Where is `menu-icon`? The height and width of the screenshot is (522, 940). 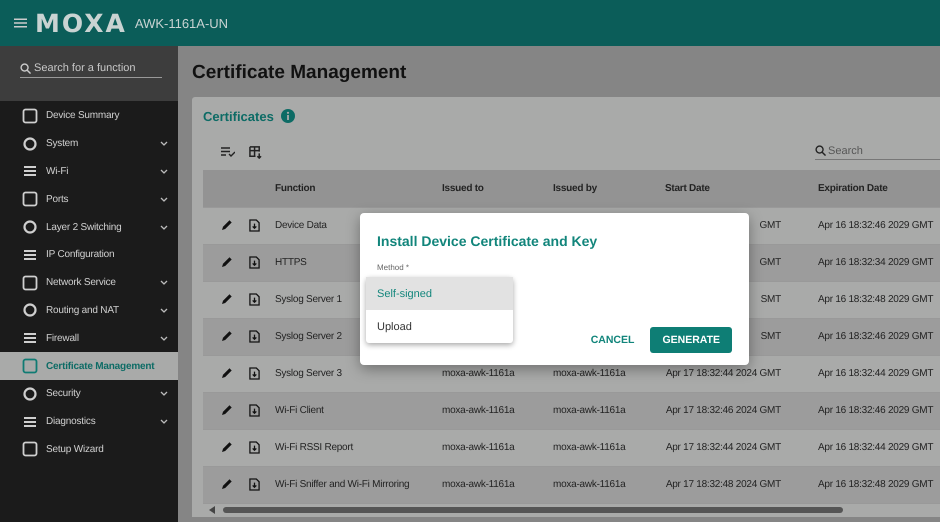 menu-icon is located at coordinates (20, 23).